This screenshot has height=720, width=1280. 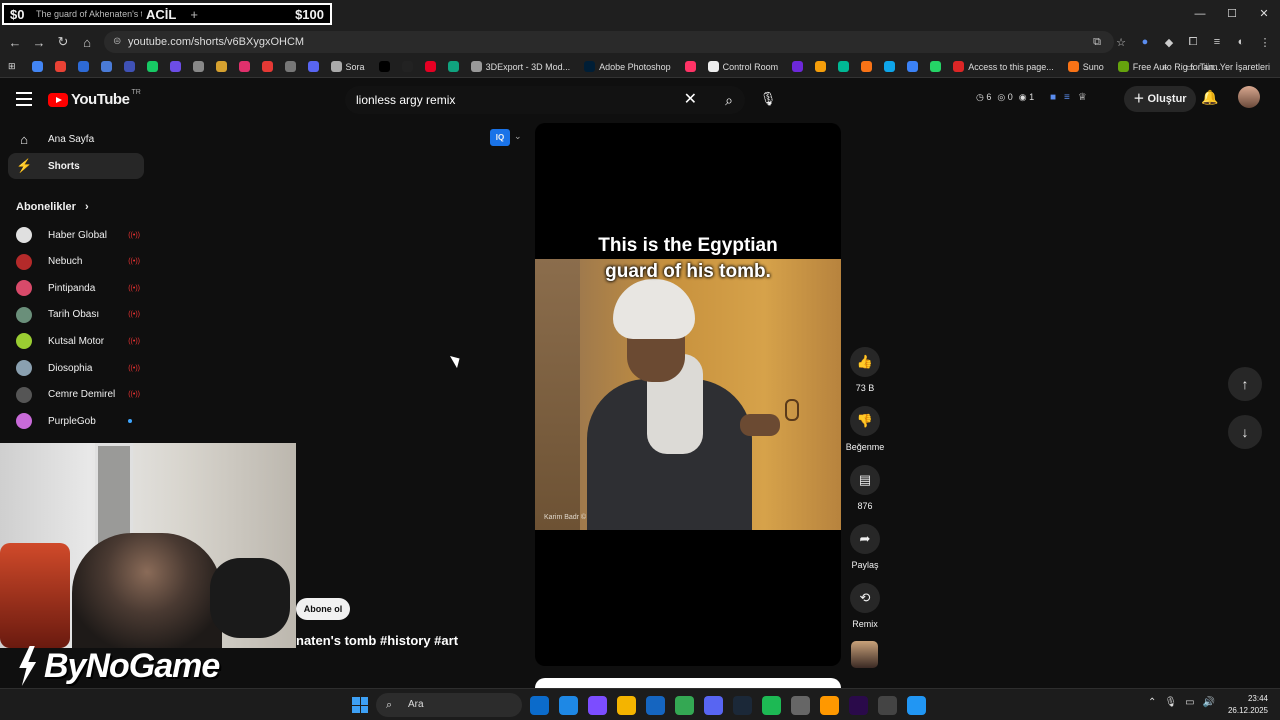 I want to click on subscription-item: Kutsal Motor ((•)), so click(x=78, y=341).